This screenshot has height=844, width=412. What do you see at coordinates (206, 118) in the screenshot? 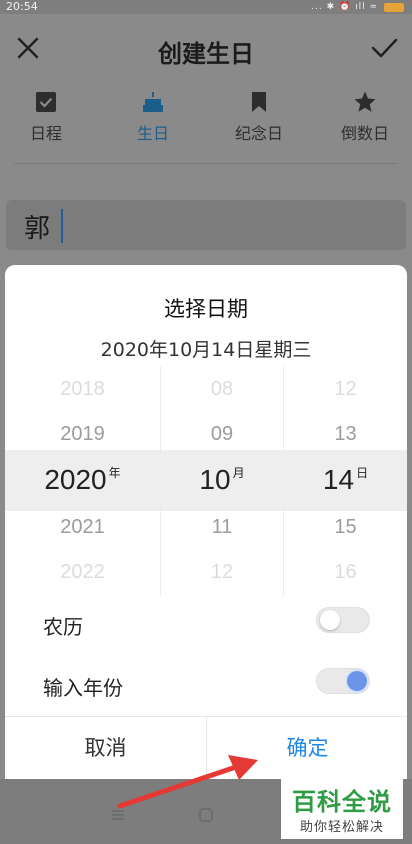
I see `event-type-tabs: 日程 生日 纪念日 倒数日` at bounding box center [206, 118].